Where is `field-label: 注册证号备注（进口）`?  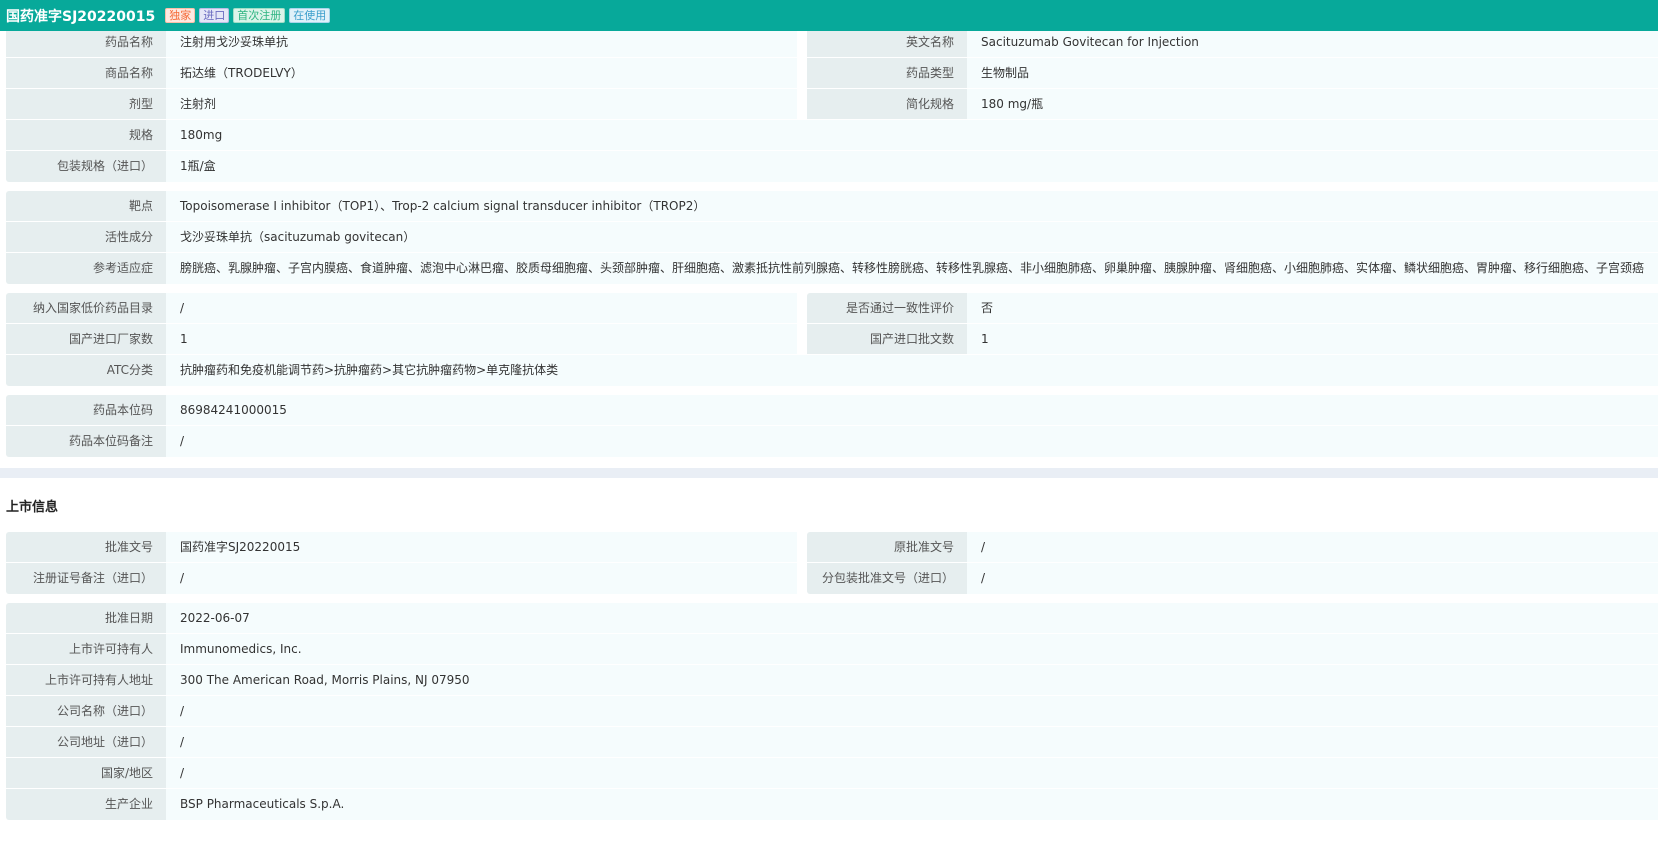
field-label: 注册证号备注（进口） is located at coordinates (86, 578).